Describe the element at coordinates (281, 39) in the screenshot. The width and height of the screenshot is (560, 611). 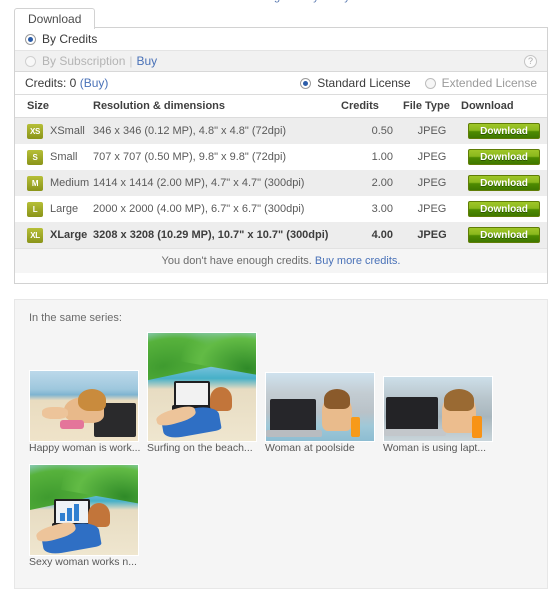
I see `payment-option-by-credits: By Credits` at that location.